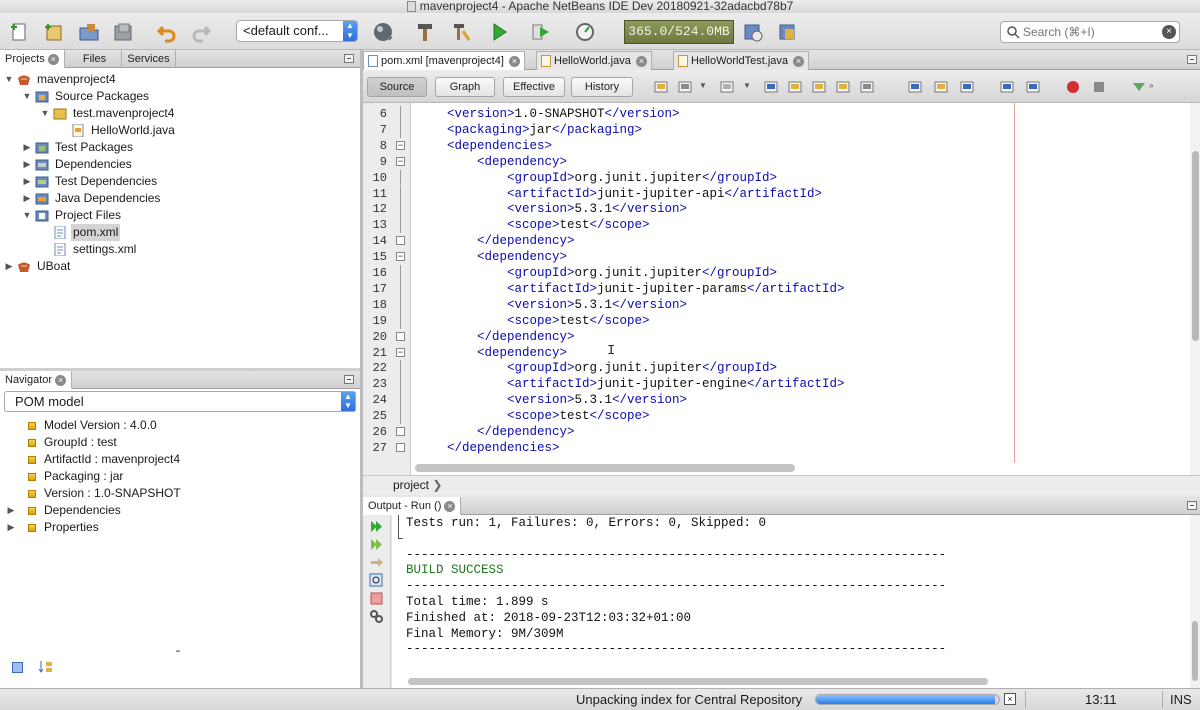 The image size is (1200, 710). I want to click on view-source-button: Source, so click(397, 87).